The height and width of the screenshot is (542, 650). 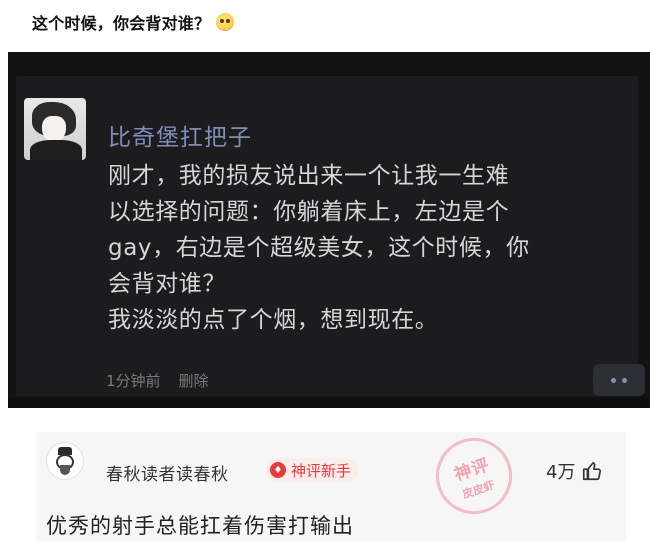 I want to click on post-username: 比奇堡扛把子, so click(x=180, y=135).